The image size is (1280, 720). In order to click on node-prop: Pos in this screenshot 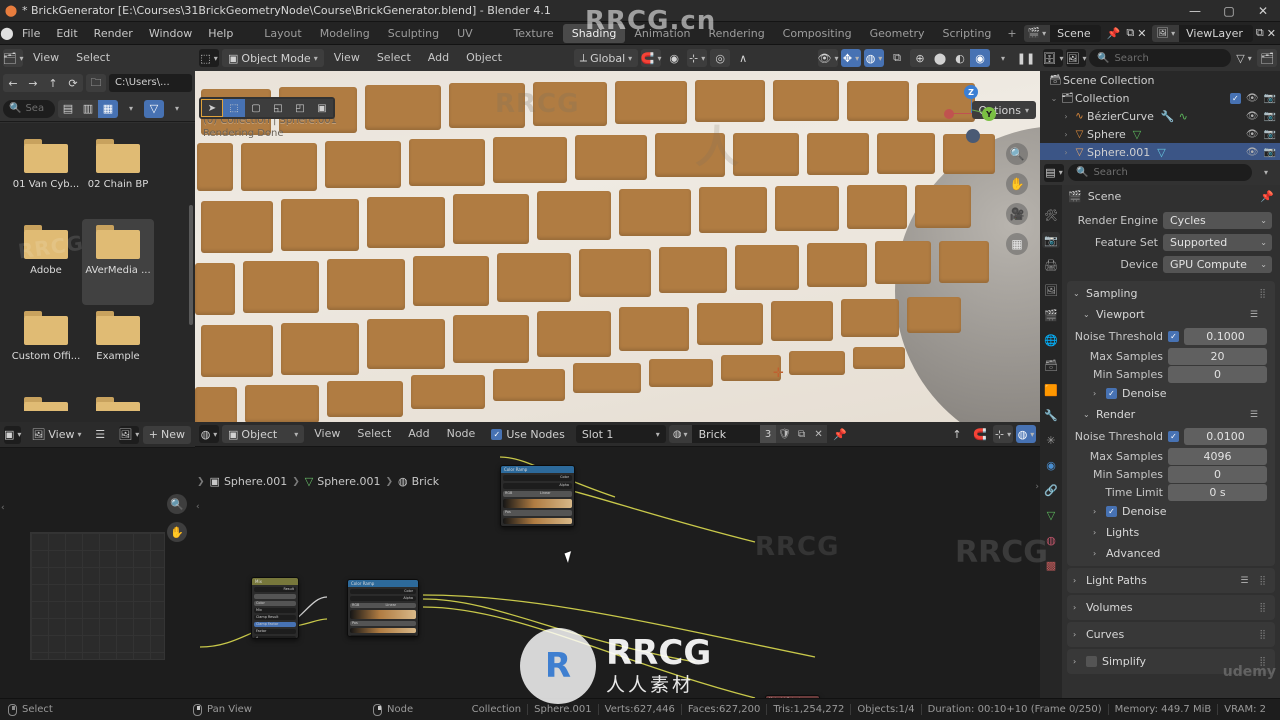, I will do `click(537, 513)`.